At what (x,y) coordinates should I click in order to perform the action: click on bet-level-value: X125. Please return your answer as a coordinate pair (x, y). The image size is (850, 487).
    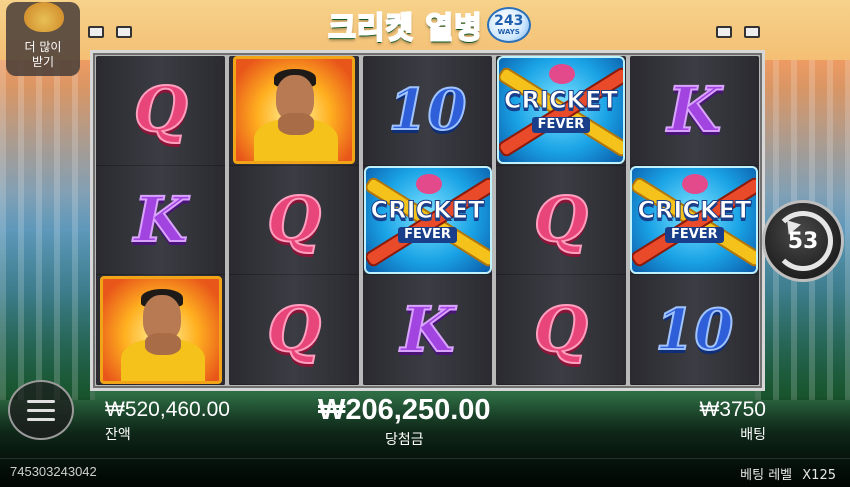
    Looking at the image, I should click on (819, 475).